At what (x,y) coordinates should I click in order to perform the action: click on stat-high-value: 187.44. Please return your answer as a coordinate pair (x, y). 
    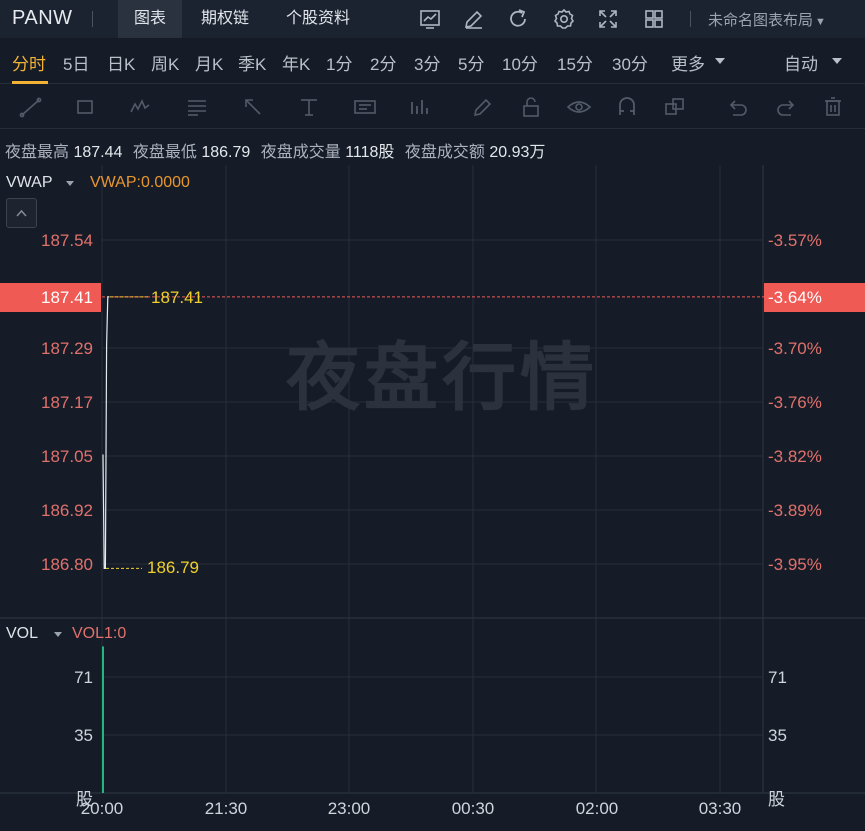
    Looking at the image, I should click on (98, 152).